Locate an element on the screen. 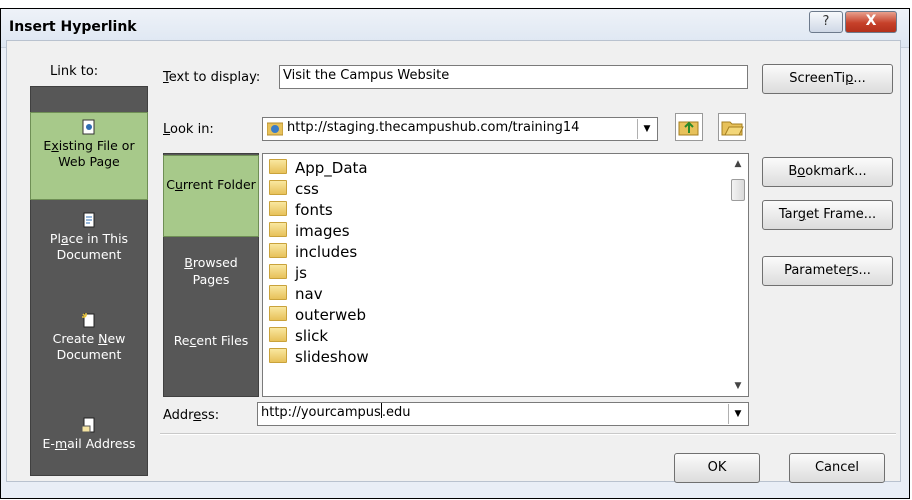 This screenshot has height=500, width=912. list-item: css is located at coordinates (294, 189).